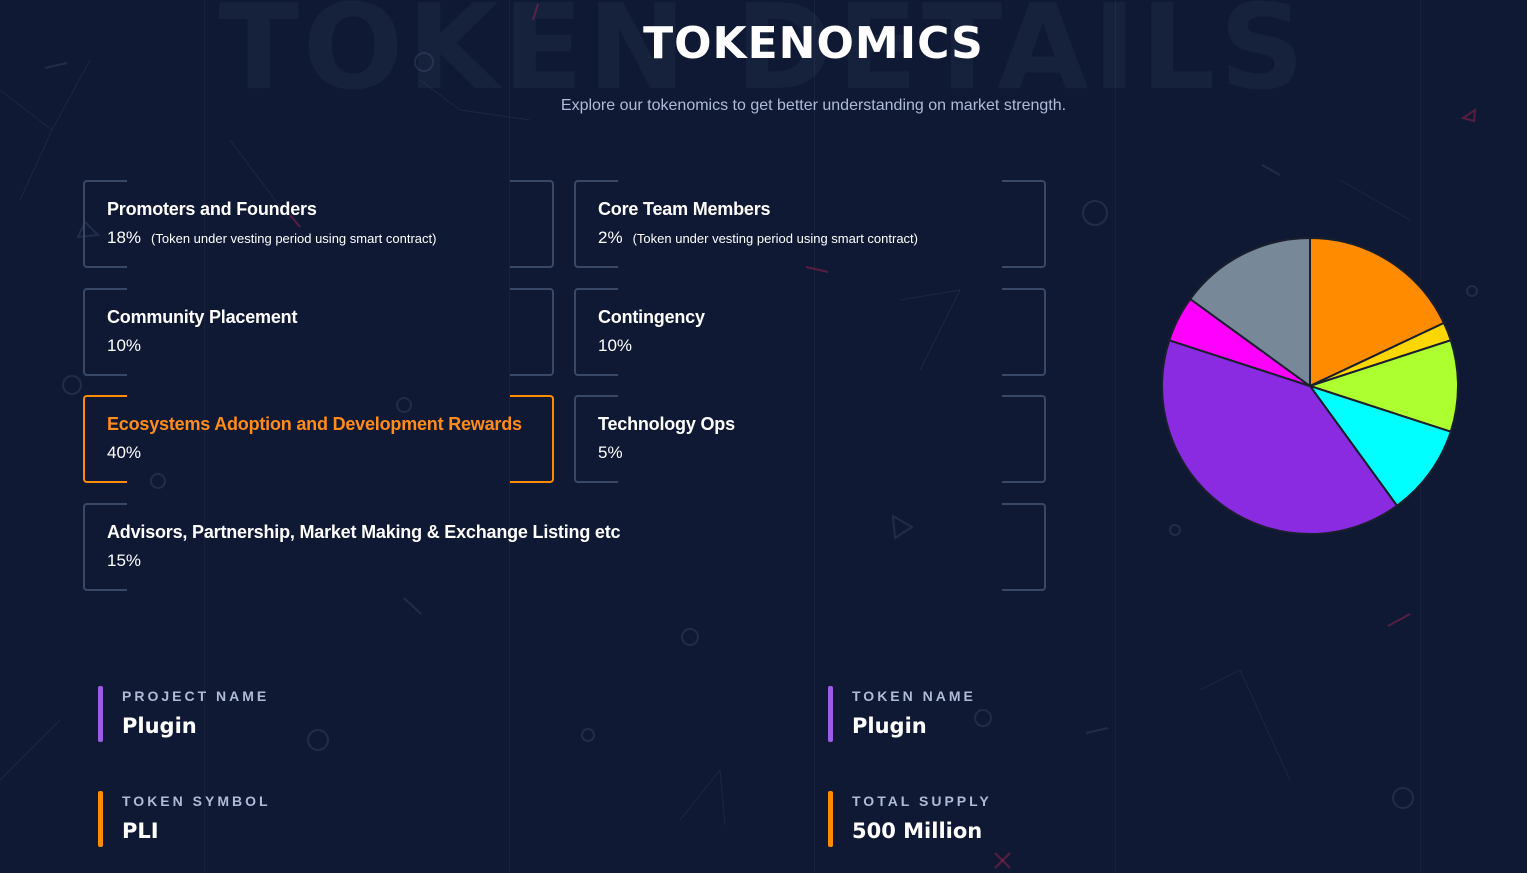 The image size is (1527, 873). I want to click on allocation-percent: 15%, so click(124, 560).